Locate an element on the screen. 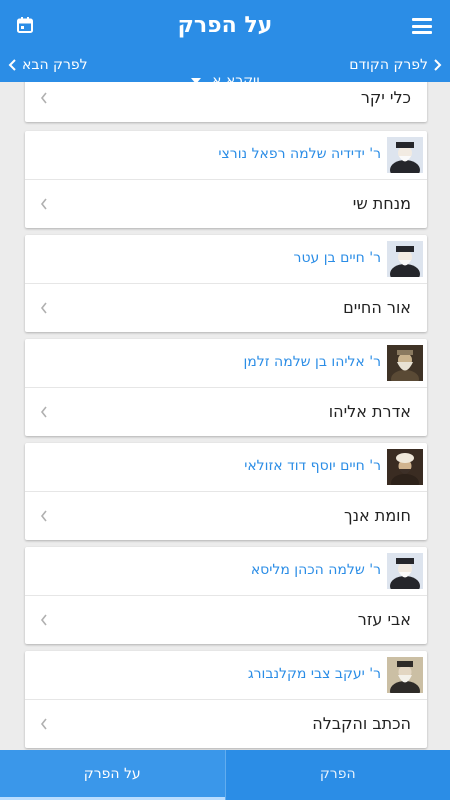 The height and width of the screenshot is (800, 450). book-name: חומת אנך is located at coordinates (377, 515).